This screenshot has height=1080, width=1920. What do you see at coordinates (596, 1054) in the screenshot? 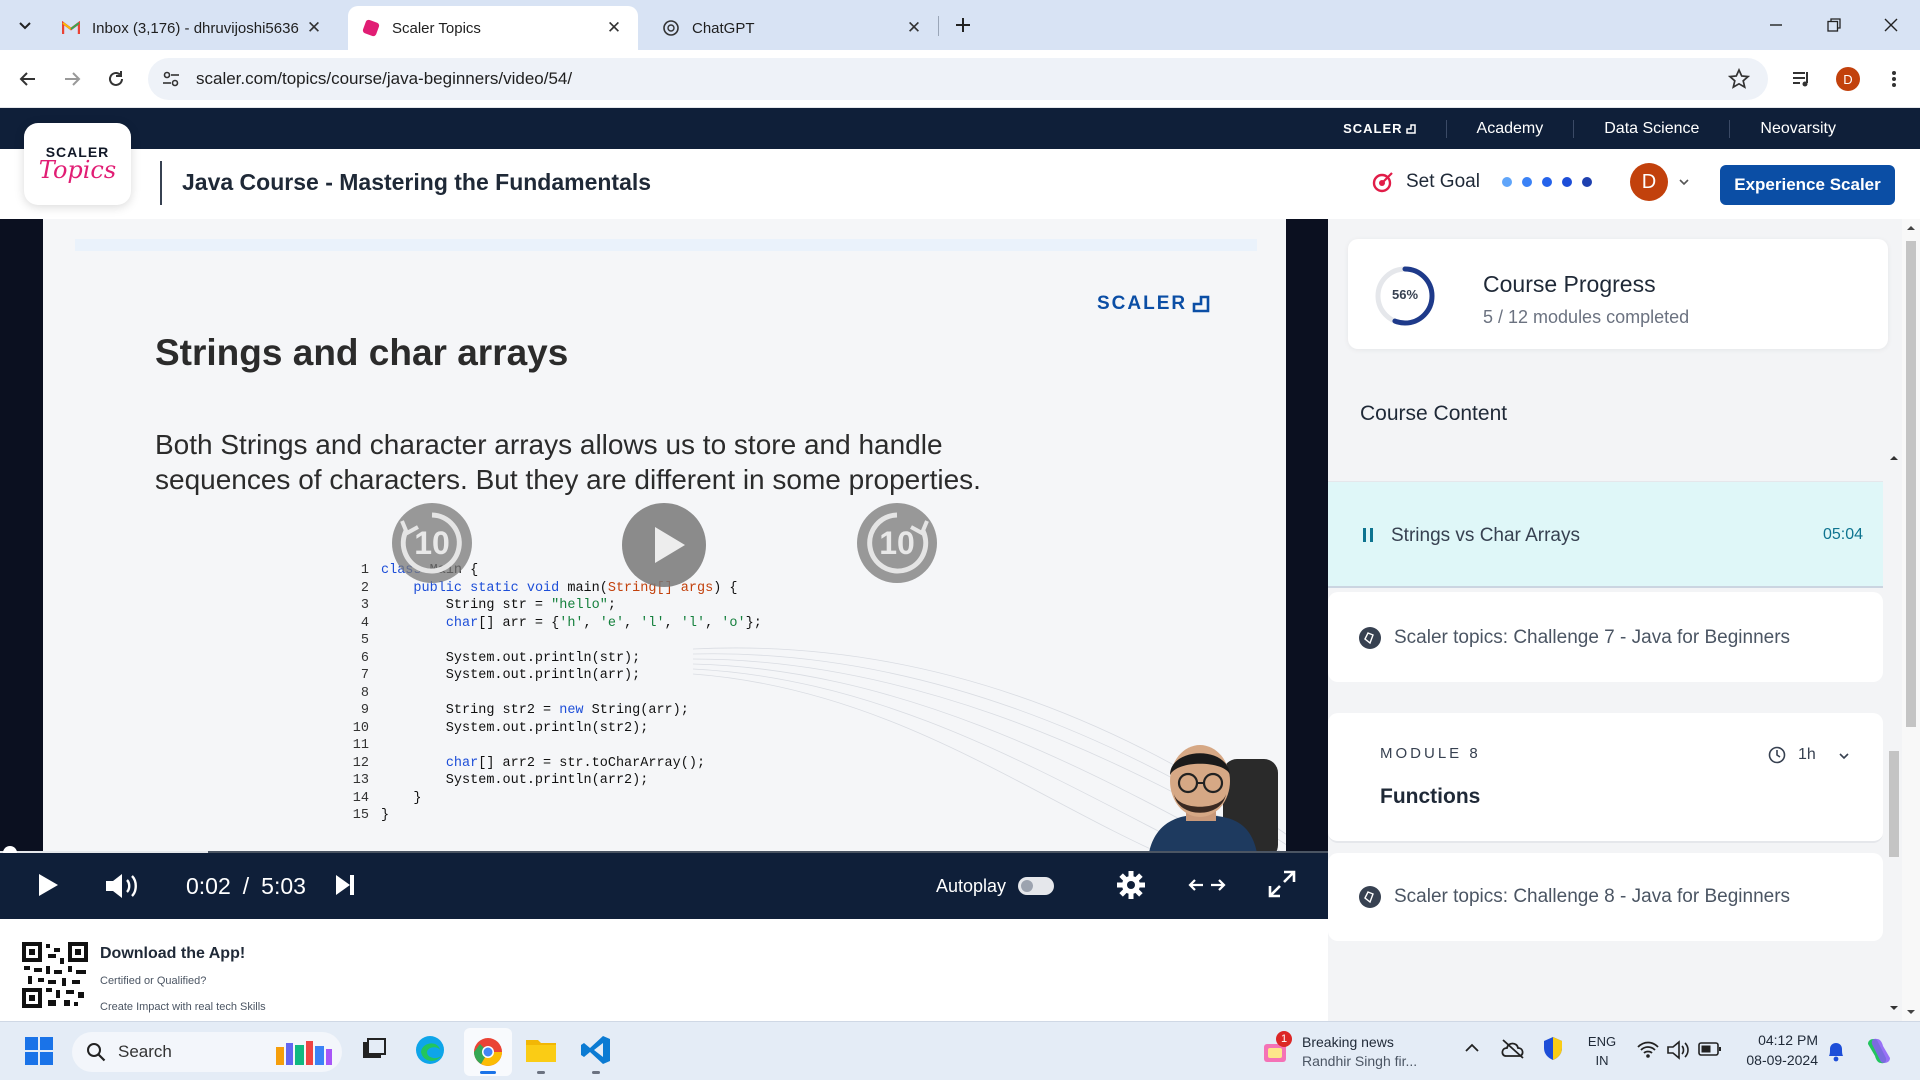
I see `vscode-button` at bounding box center [596, 1054].